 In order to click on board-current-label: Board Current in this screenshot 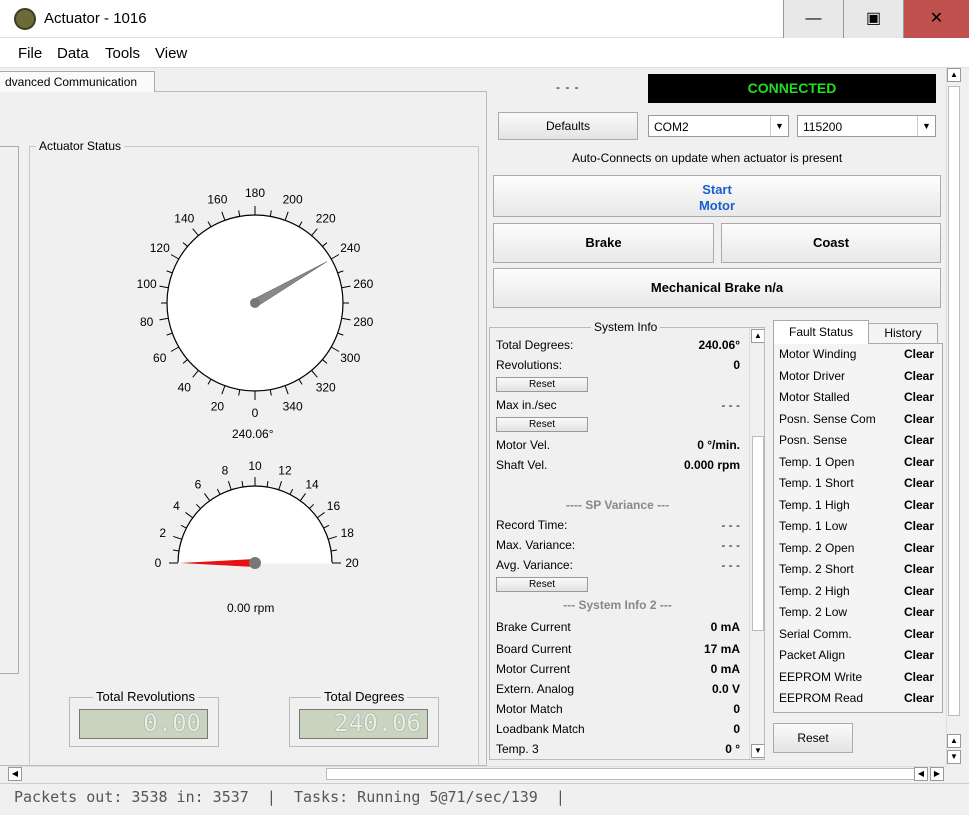, I will do `click(534, 649)`.